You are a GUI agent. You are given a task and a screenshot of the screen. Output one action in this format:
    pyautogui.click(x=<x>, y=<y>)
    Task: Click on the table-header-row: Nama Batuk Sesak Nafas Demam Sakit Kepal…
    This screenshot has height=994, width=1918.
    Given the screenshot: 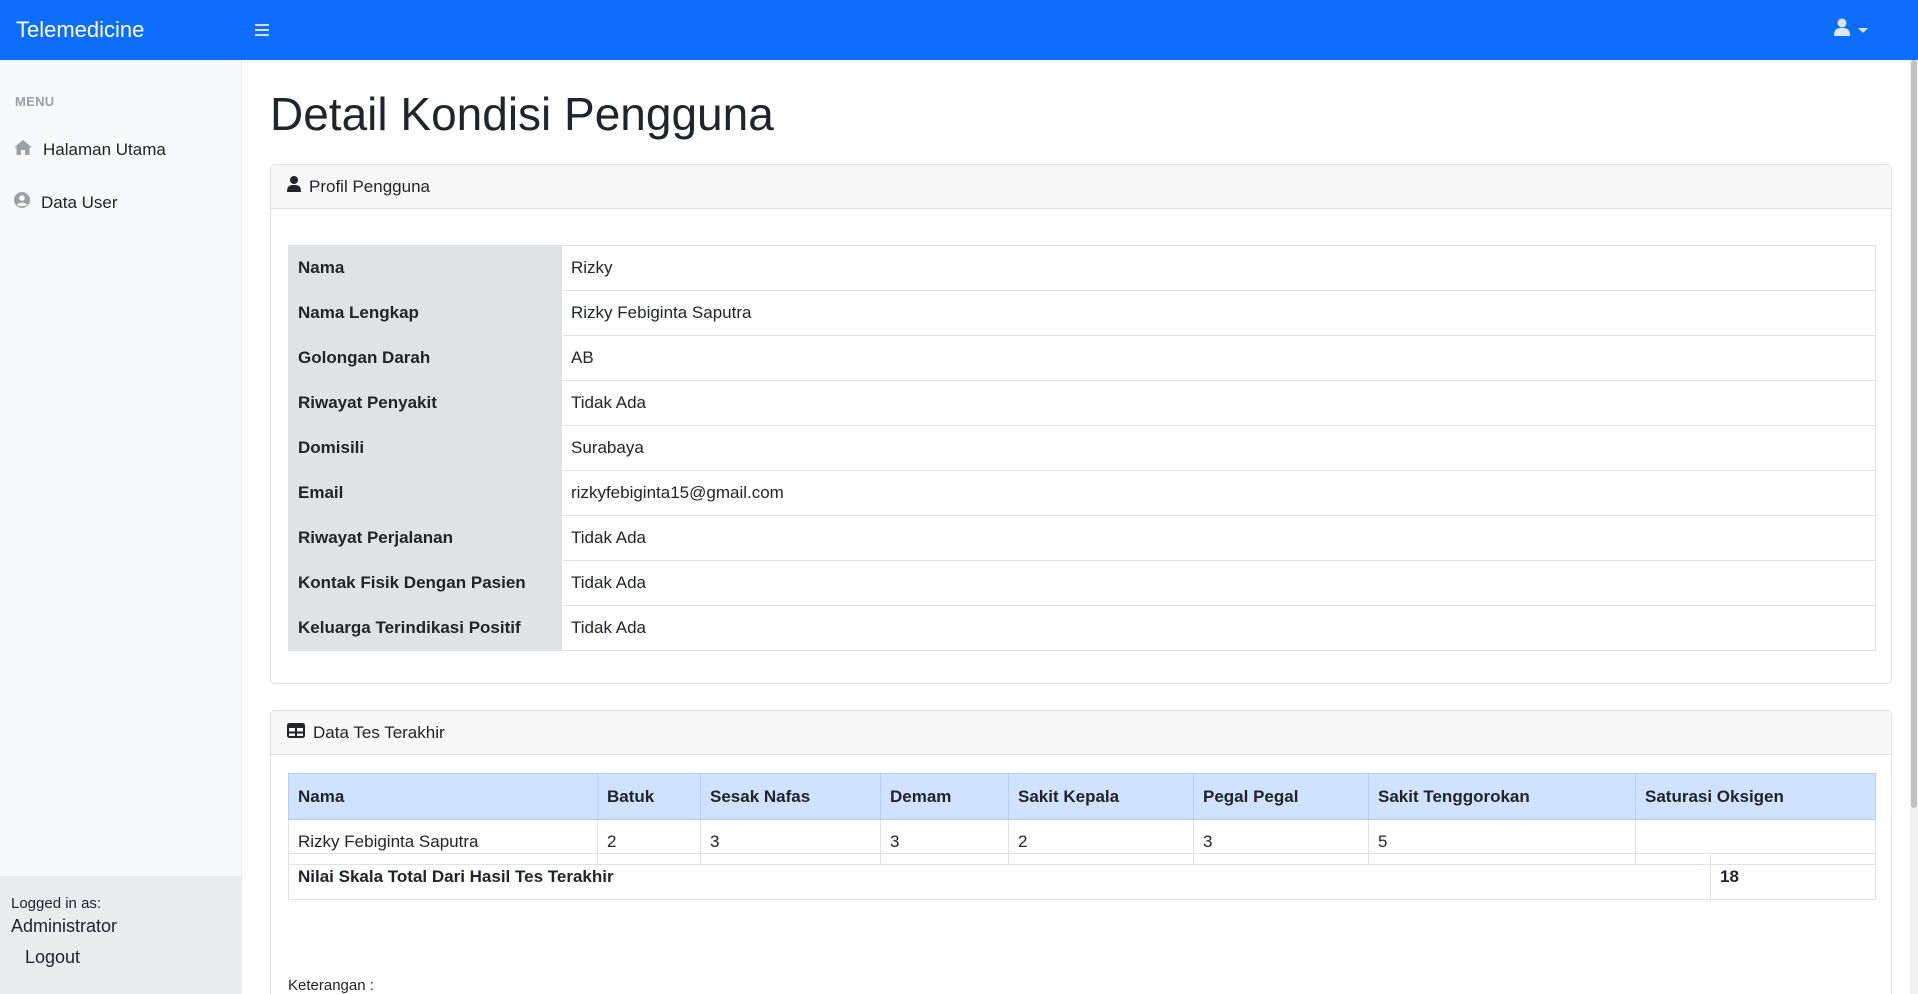 What is the action you would take?
    pyautogui.click(x=1082, y=796)
    